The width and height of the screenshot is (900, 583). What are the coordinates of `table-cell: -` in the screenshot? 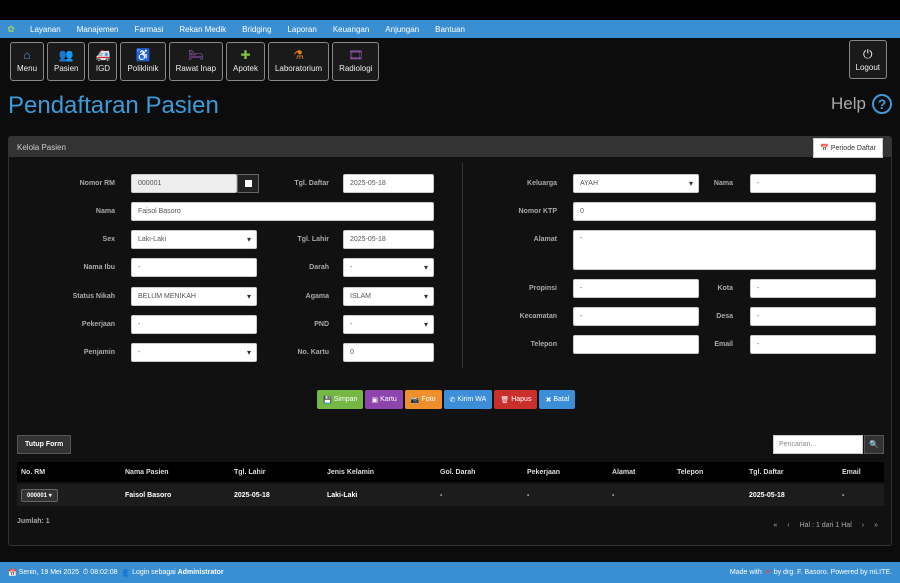 It's located at (528, 495).